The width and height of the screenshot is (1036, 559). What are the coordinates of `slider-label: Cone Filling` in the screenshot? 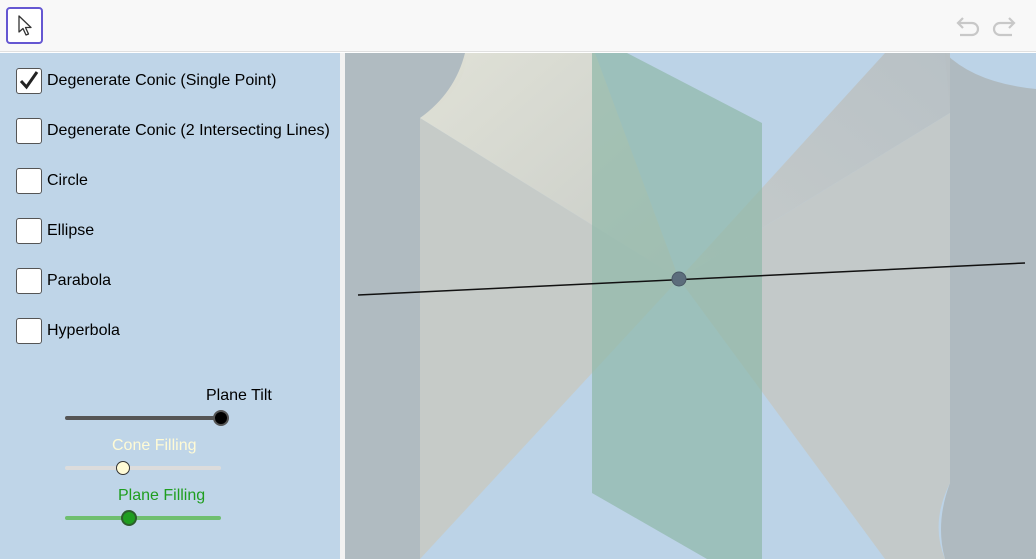 It's located at (154, 445).